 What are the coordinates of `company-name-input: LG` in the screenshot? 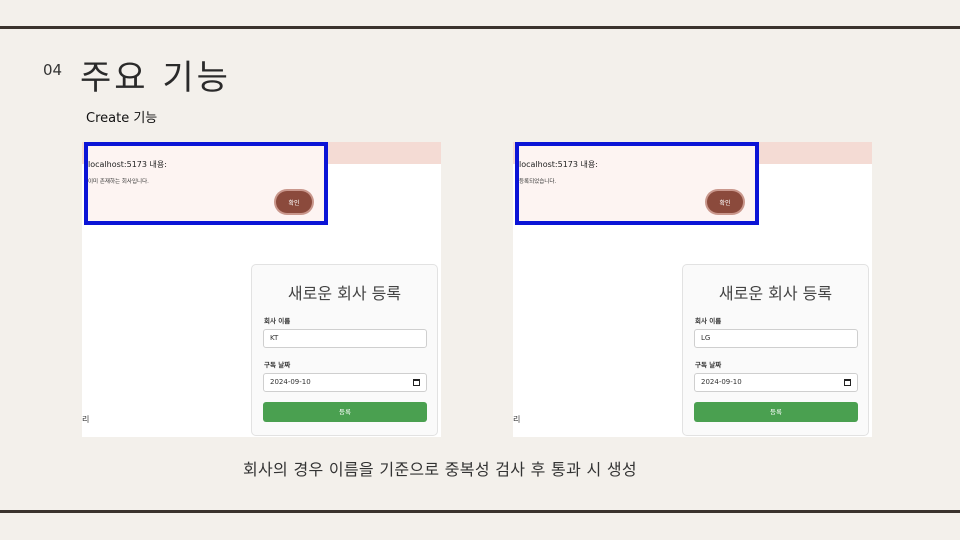 It's located at (776, 338).